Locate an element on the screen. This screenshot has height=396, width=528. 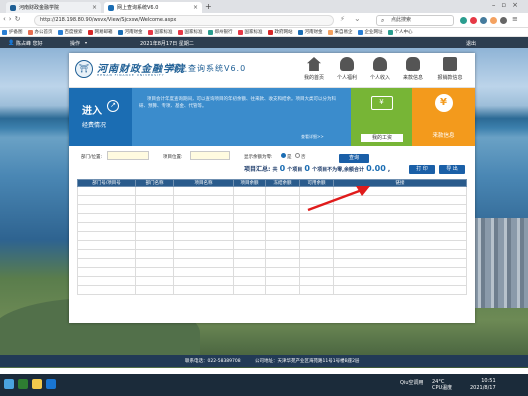
people-icon is located at coordinates (413, 64).